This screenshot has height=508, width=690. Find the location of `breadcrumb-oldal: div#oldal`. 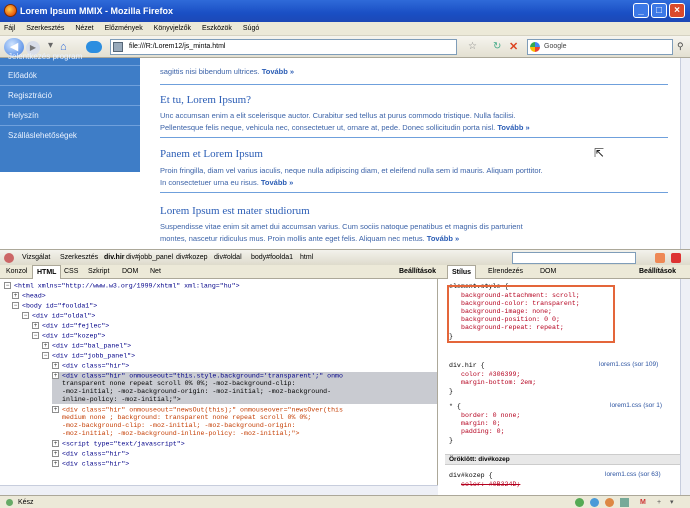

breadcrumb-oldal: div#oldal is located at coordinates (228, 258).